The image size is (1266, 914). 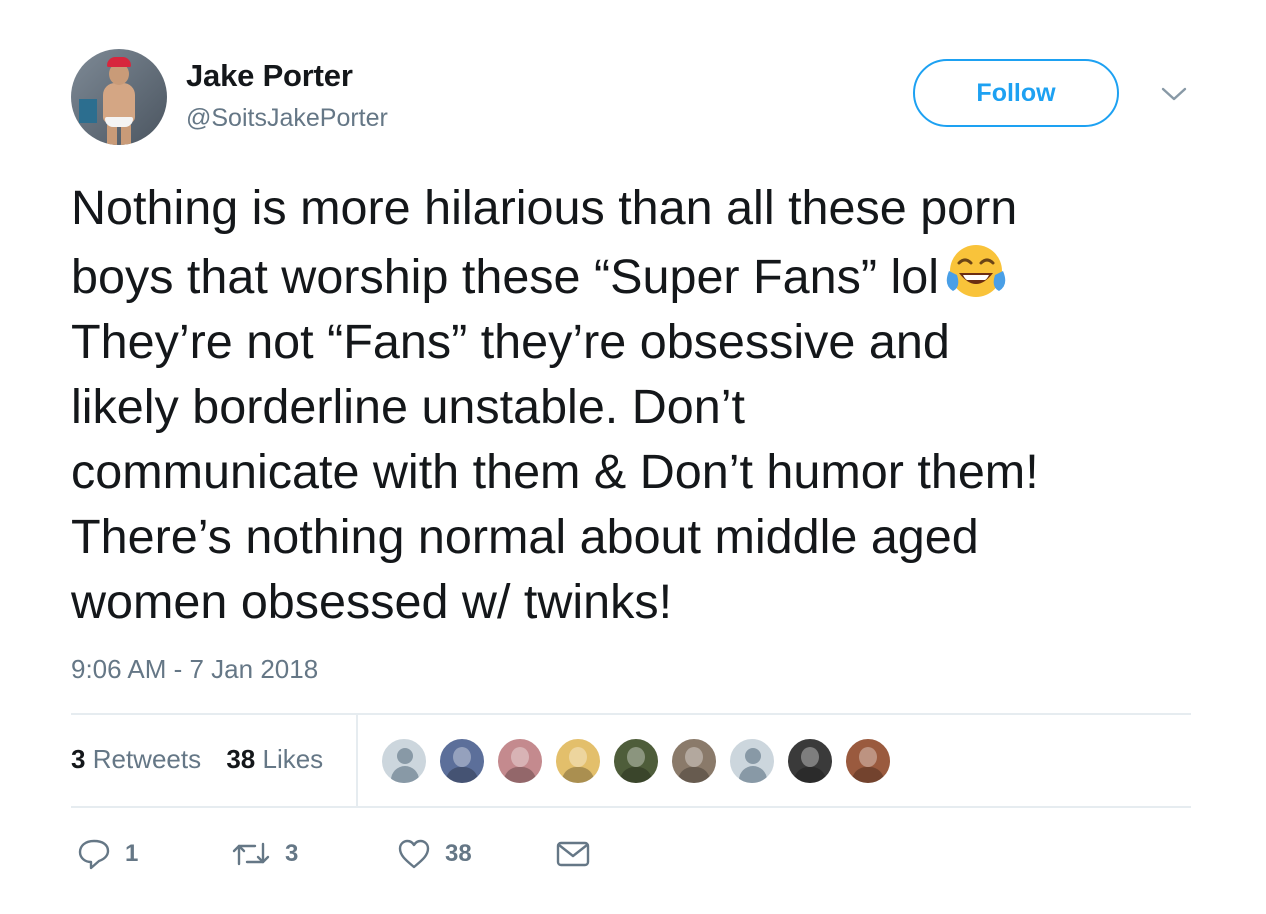 What do you see at coordinates (147, 759) in the screenshot?
I see `retweets-label: Retweets` at bounding box center [147, 759].